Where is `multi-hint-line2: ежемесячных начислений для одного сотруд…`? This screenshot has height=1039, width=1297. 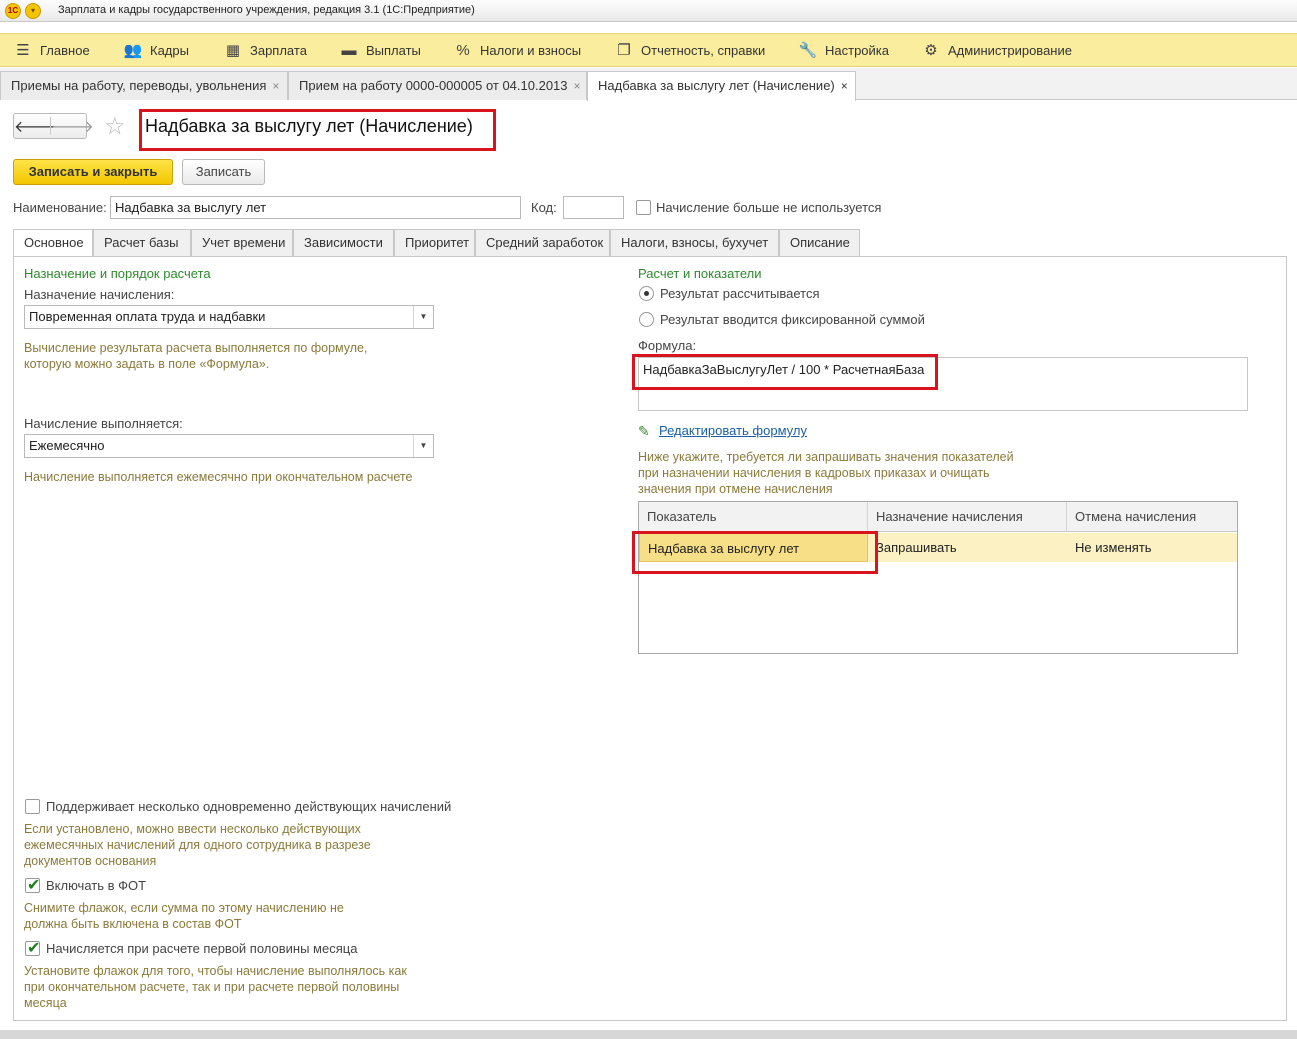
multi-hint-line2: ежемесячных начислений для одного сотруд… is located at coordinates (197, 845).